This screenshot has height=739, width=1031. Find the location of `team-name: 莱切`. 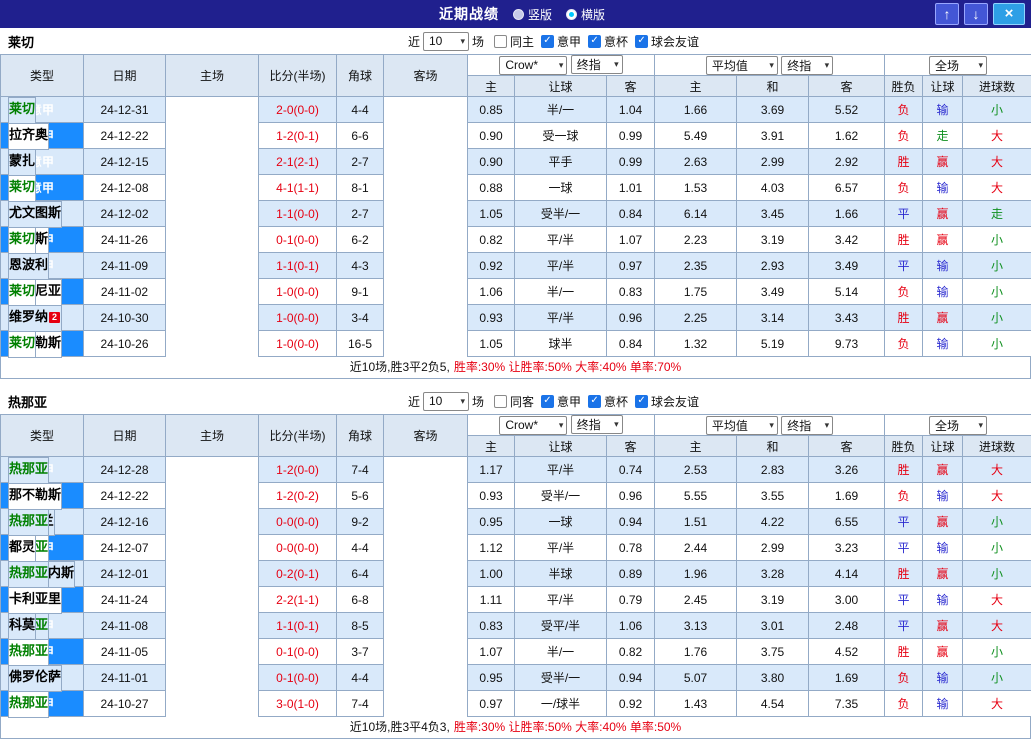

team-name: 莱切 is located at coordinates (22, 186).